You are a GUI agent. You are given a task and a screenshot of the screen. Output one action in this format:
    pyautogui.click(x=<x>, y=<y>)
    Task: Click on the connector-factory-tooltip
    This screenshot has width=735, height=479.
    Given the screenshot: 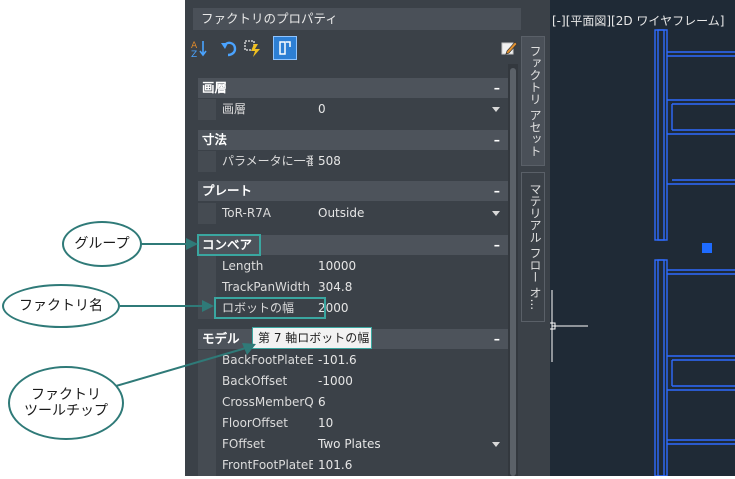 What is the action you would take?
    pyautogui.click(x=181, y=367)
    